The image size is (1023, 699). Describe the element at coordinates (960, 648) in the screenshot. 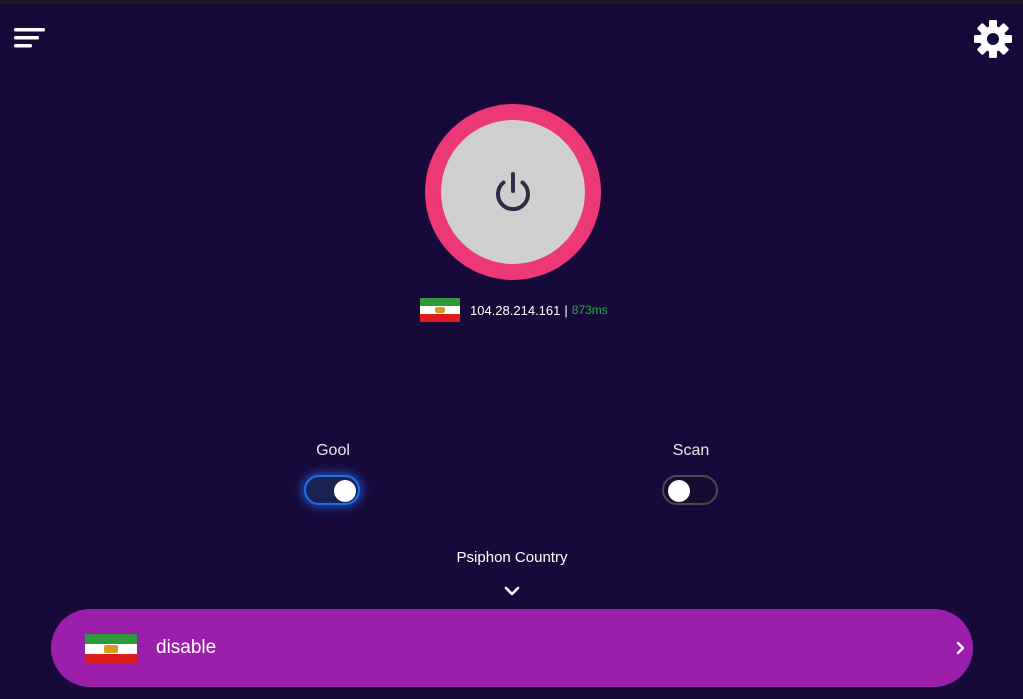

I see `chevron-right-icon` at that location.